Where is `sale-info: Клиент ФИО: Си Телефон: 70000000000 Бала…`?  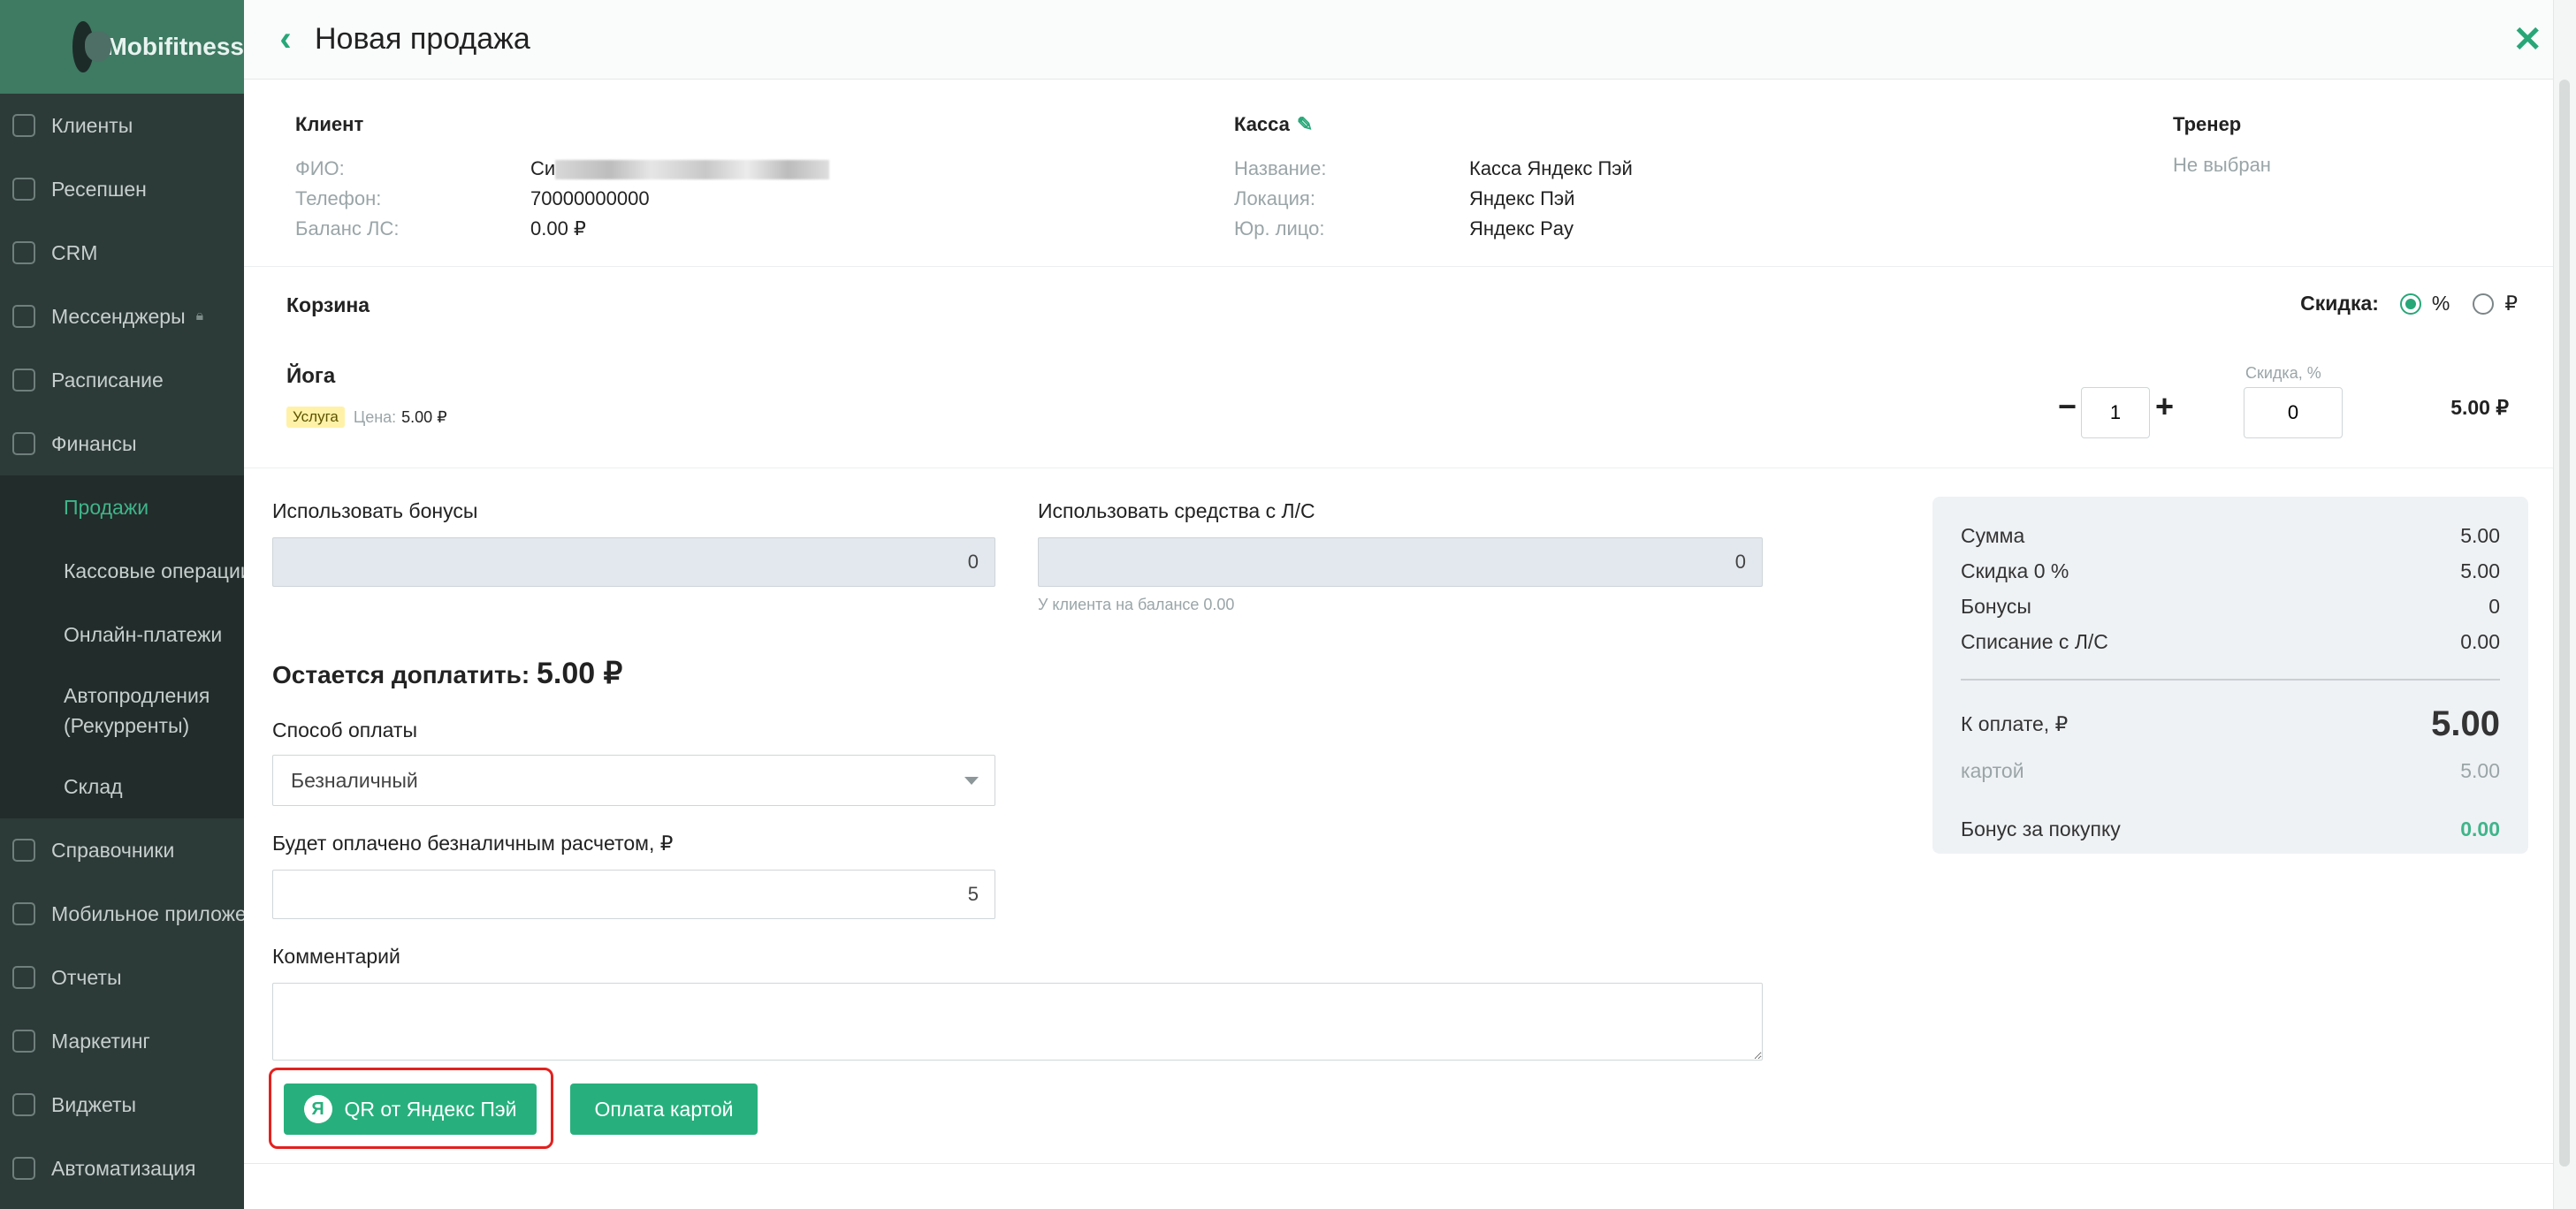
sale-info: Клиент ФИО: Си Телефон: 70000000000 Бала… is located at coordinates (1398, 174).